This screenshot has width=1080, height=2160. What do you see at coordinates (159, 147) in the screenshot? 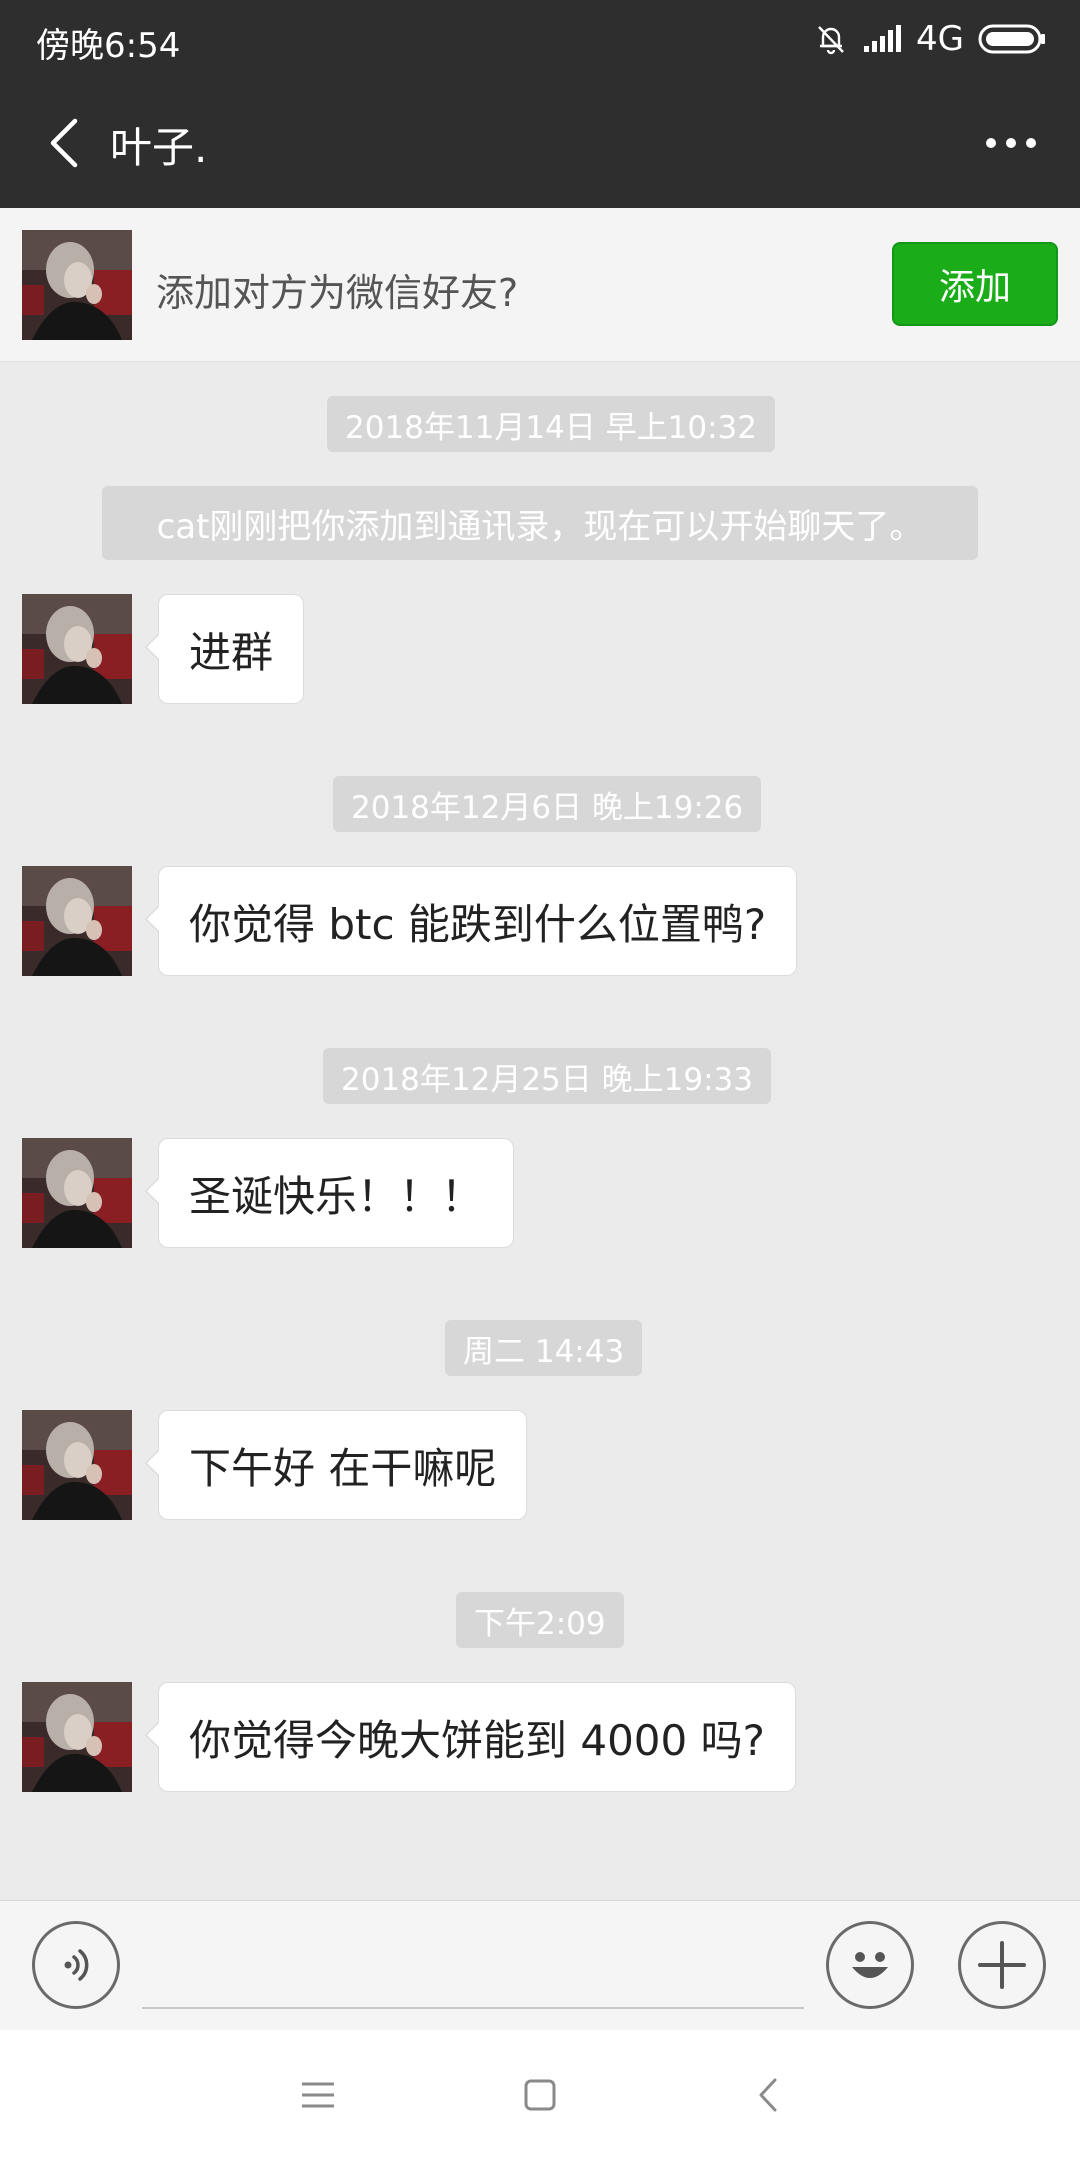
I see `chat-title: 叶子.` at bounding box center [159, 147].